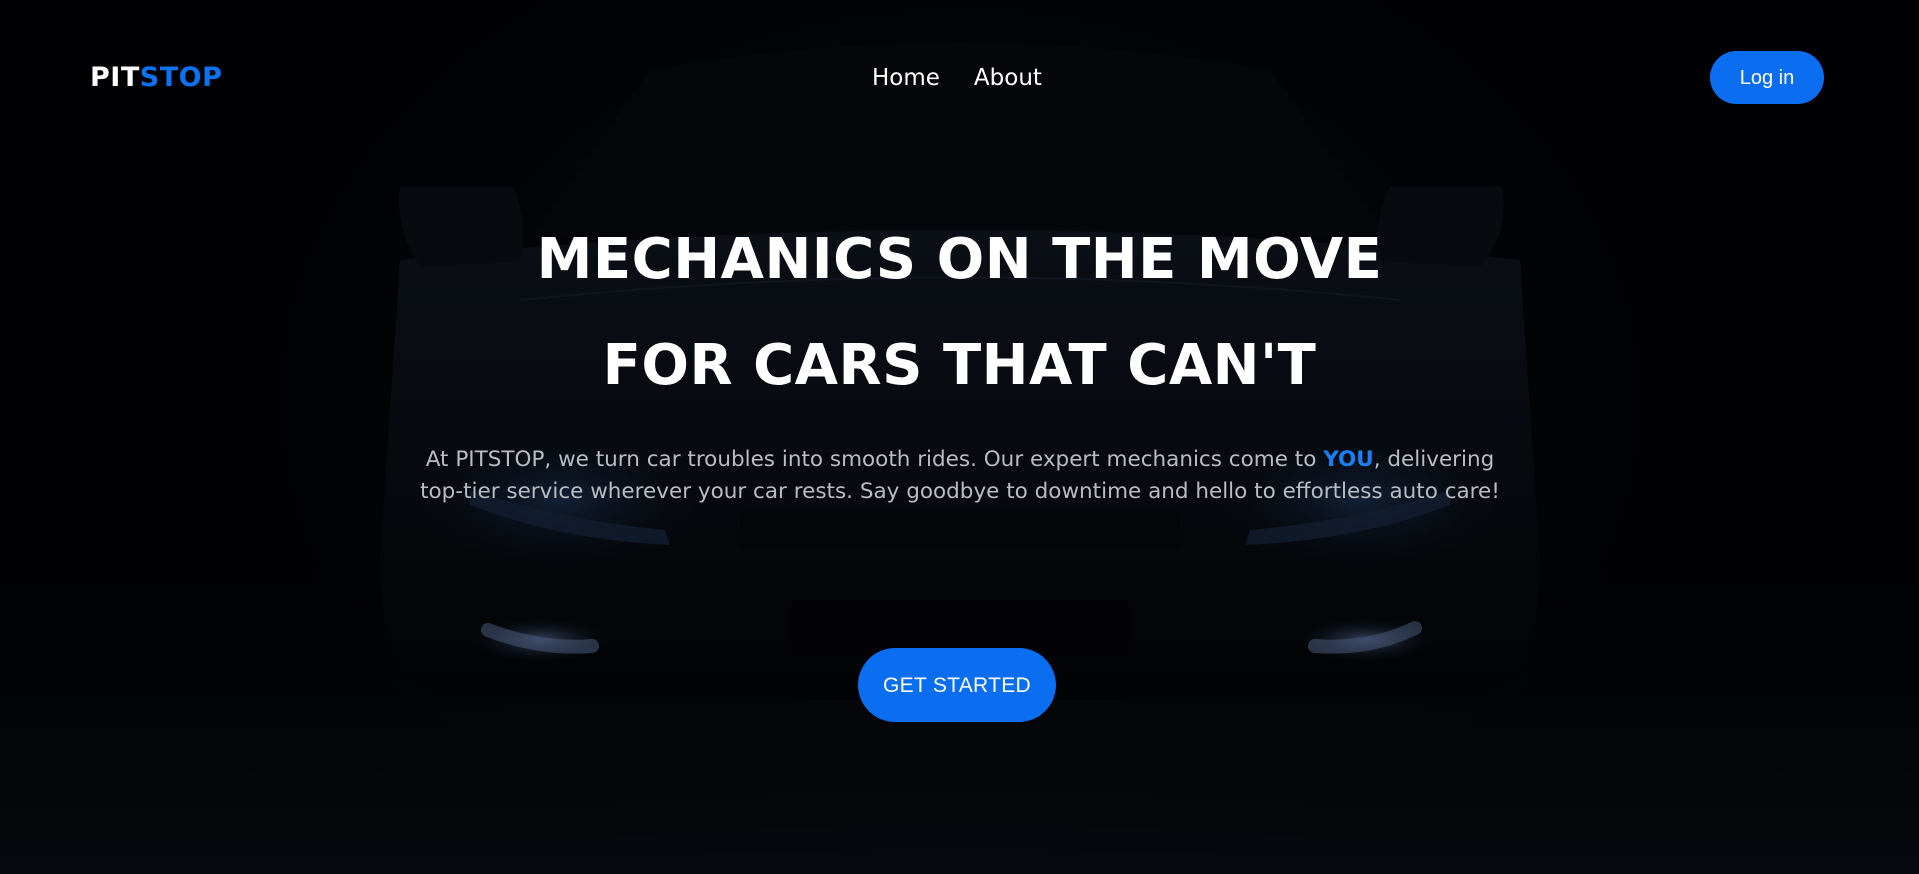  What do you see at coordinates (1348, 459) in the screenshot?
I see `hero-description-highlight: YOU` at bounding box center [1348, 459].